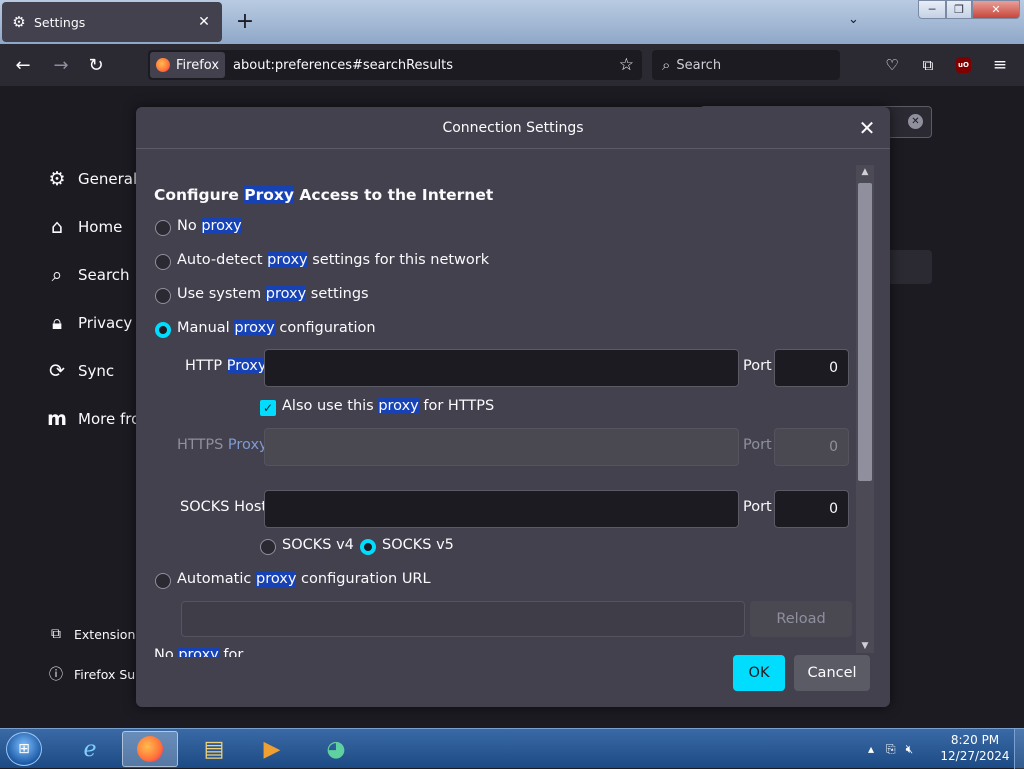 This screenshot has width=1024, height=769. I want to click on firefox-logo-icon, so click(163, 65).